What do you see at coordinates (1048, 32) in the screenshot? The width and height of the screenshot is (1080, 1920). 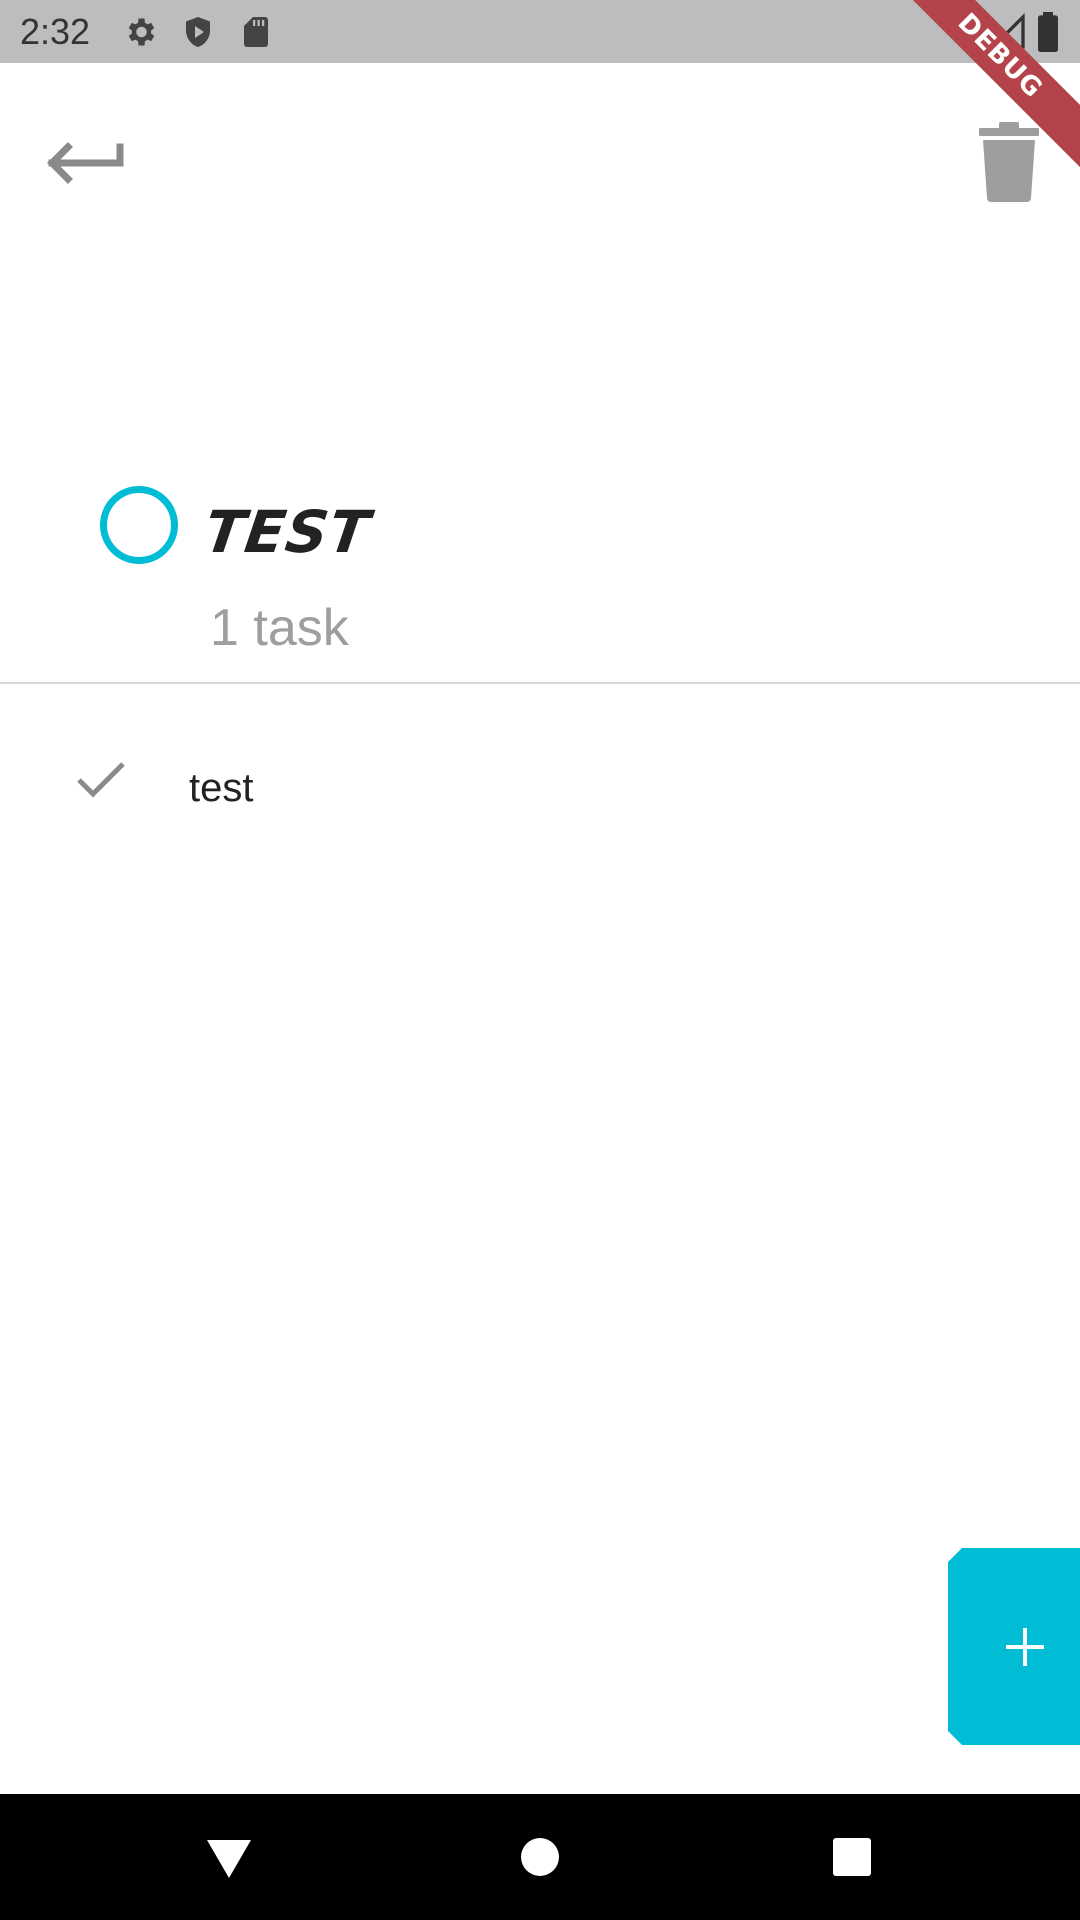 I see `battery-icon` at bounding box center [1048, 32].